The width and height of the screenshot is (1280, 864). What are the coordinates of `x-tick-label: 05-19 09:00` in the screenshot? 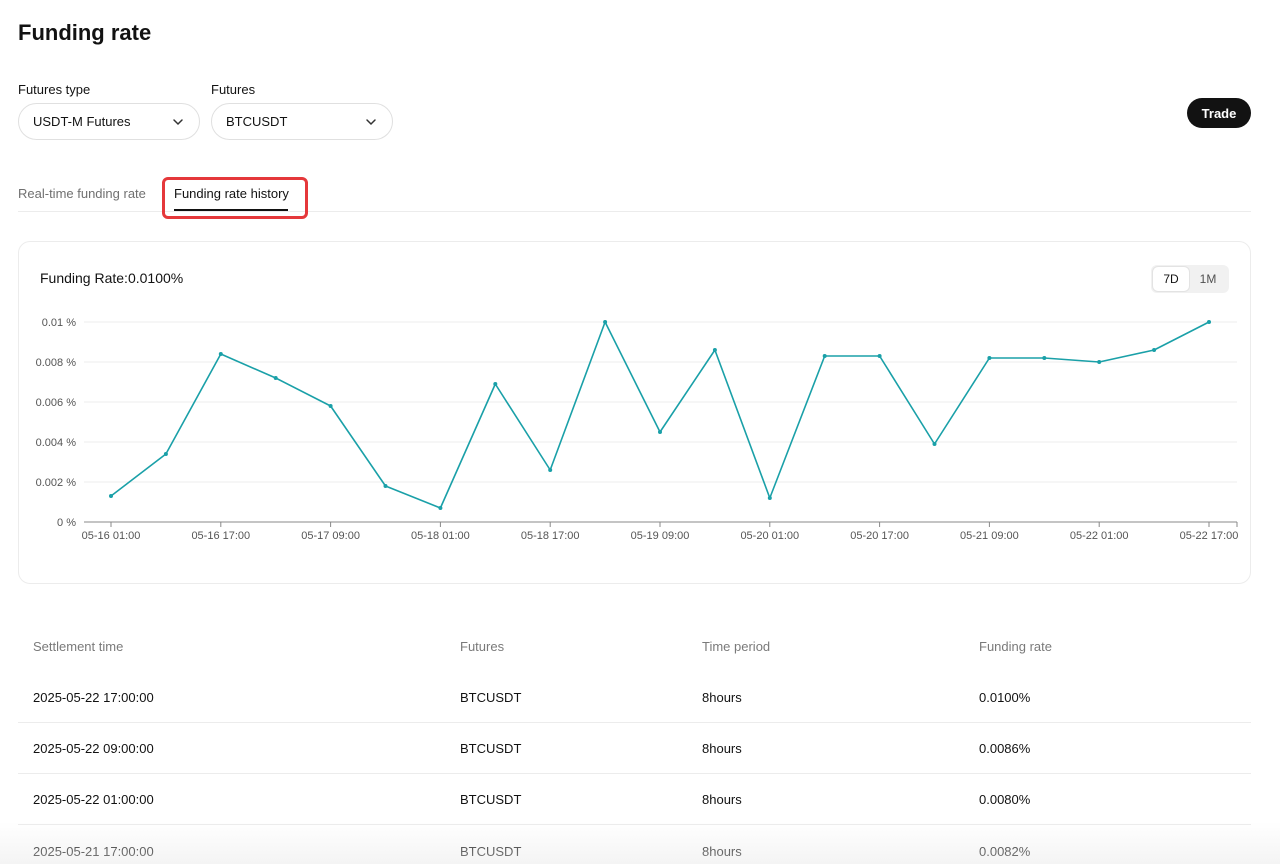 It's located at (660, 536).